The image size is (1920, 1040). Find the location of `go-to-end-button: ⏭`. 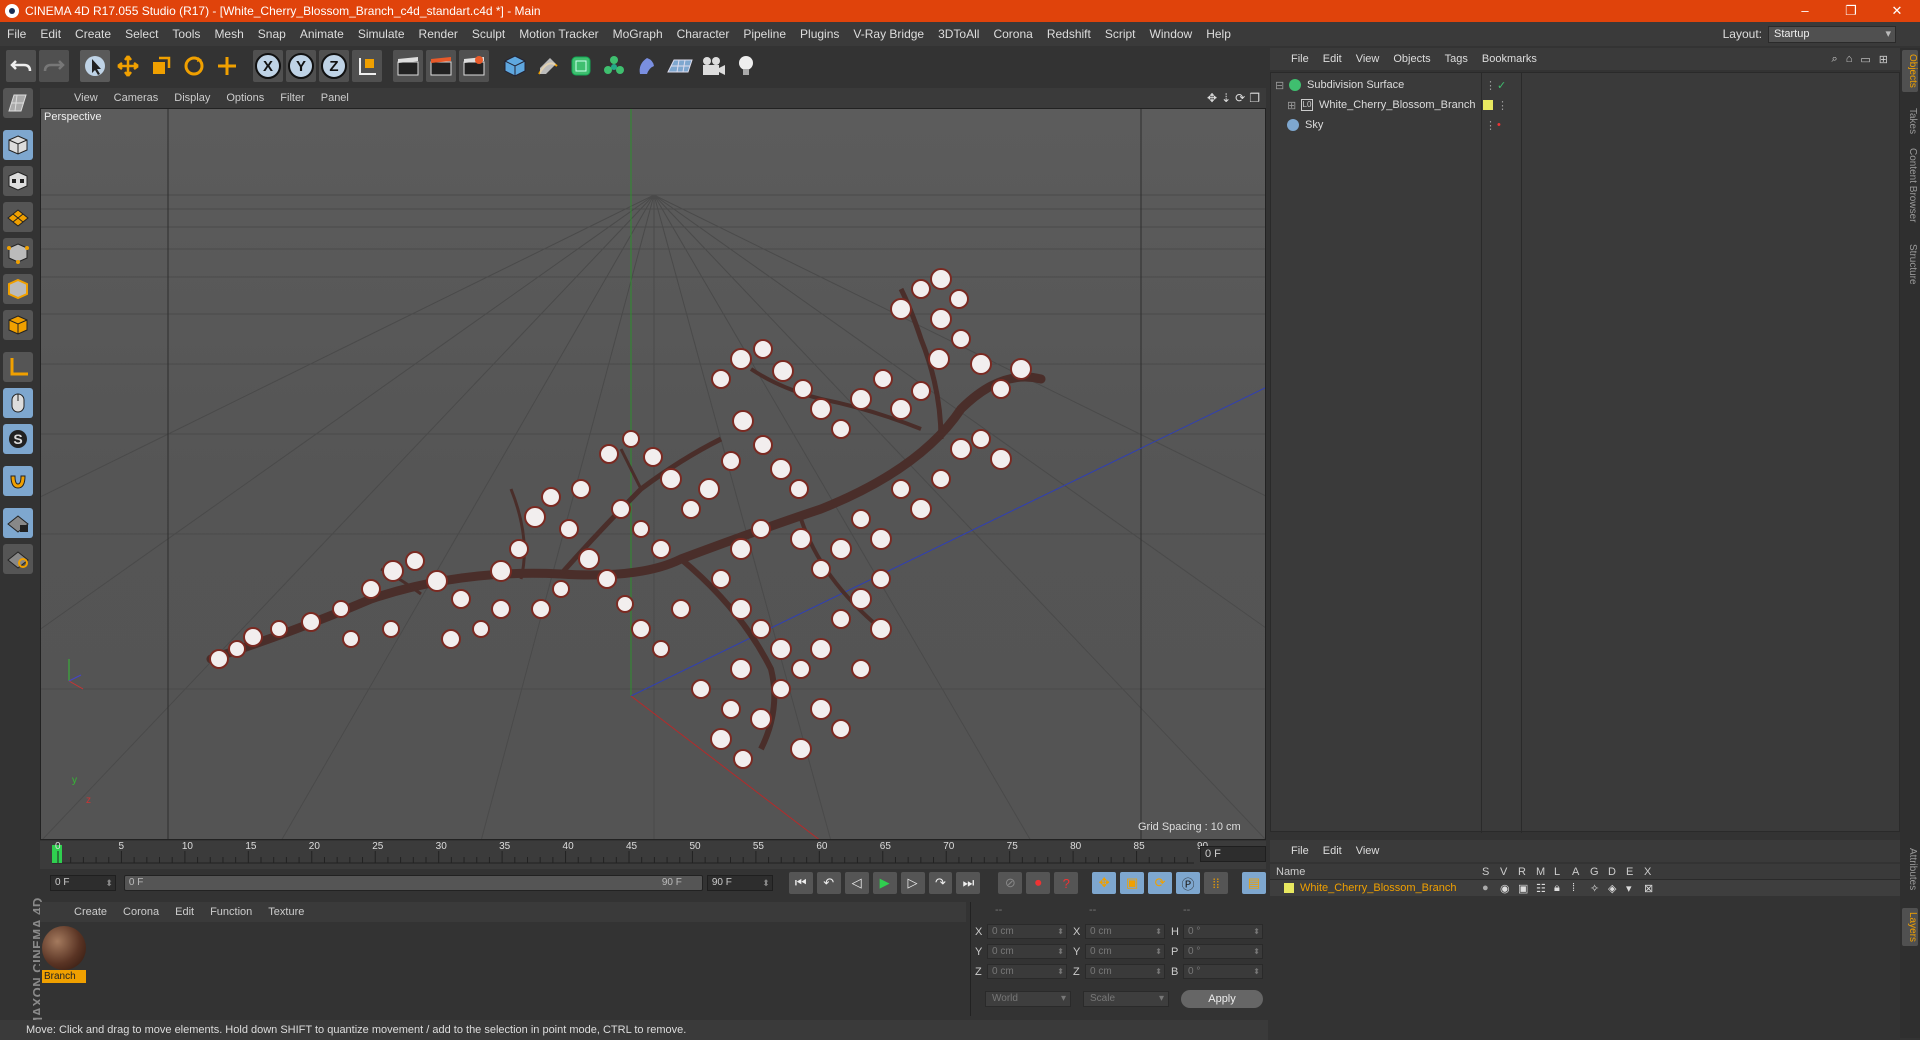

go-to-end-button: ⏭ is located at coordinates (968, 883).